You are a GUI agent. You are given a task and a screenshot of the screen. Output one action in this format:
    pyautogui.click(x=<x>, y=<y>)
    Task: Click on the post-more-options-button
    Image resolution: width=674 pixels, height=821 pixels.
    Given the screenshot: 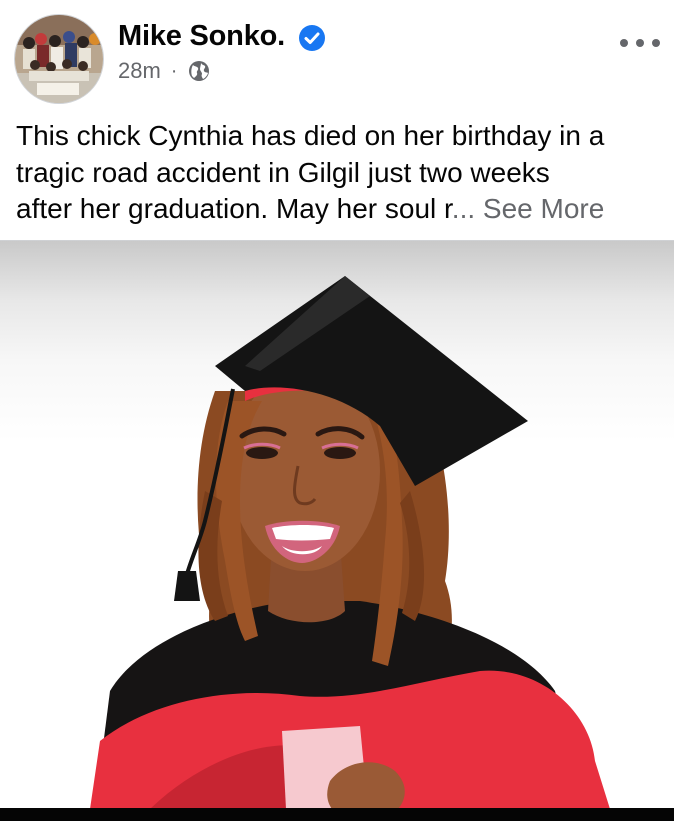 What is the action you would take?
    pyautogui.click(x=640, y=43)
    